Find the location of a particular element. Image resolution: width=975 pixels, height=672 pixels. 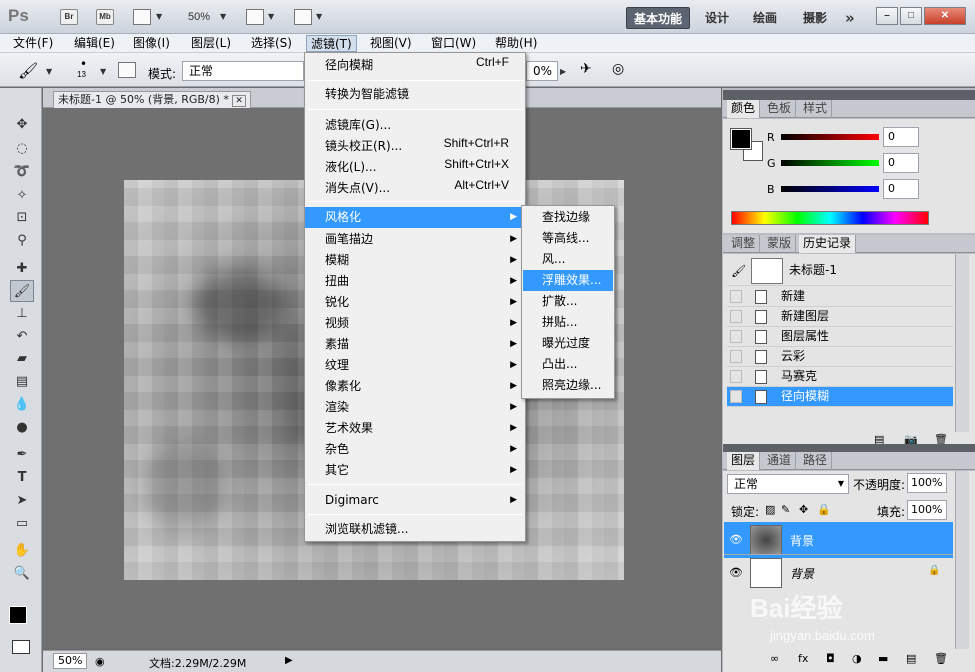

menu-item-render: 渲染 ▶ is located at coordinates (415, 407).